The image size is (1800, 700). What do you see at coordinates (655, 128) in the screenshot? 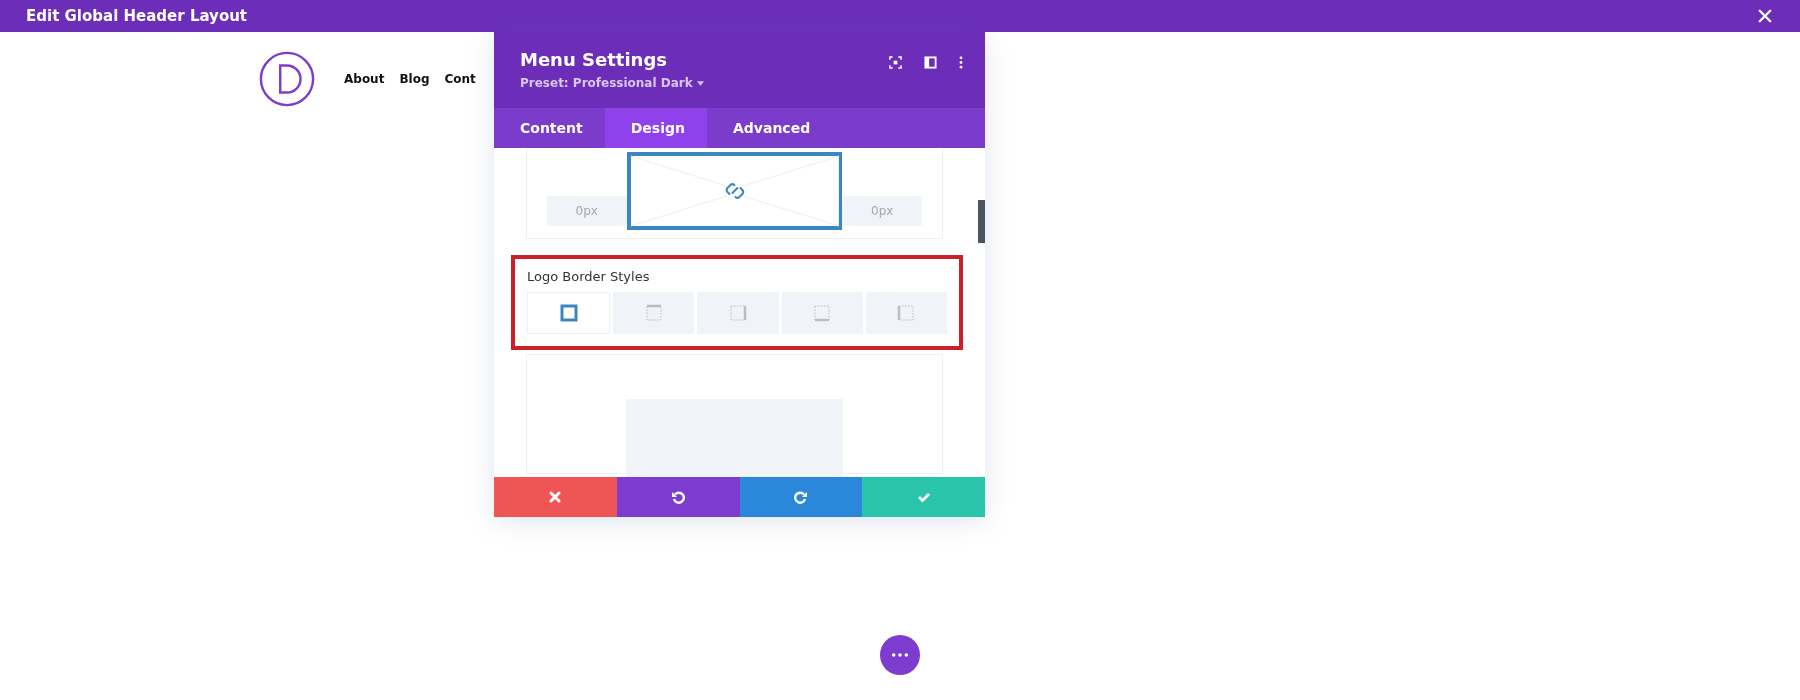
I see `tab: Design` at bounding box center [655, 128].